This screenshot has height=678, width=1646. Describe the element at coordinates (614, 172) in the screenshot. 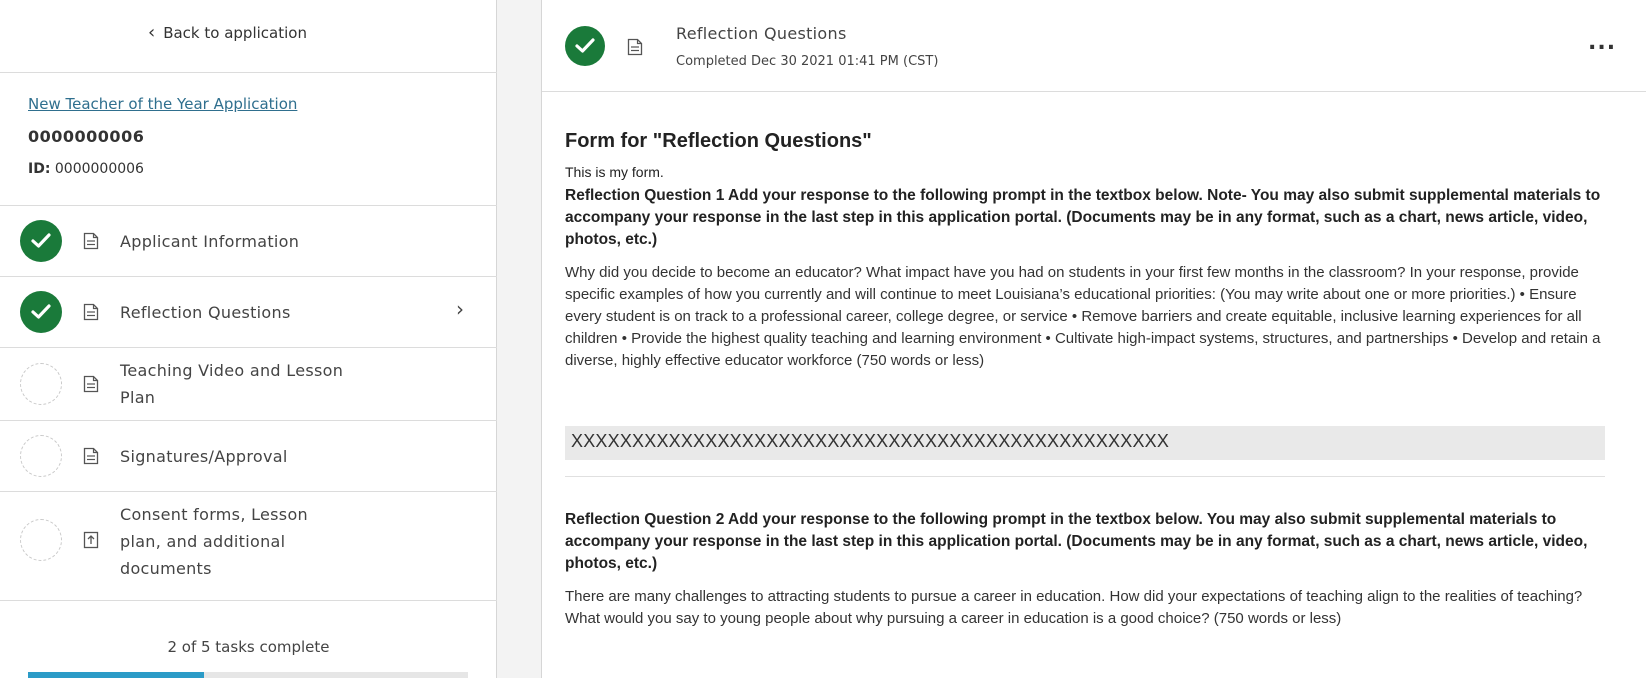

I see `form-description: This is my form.` at that location.